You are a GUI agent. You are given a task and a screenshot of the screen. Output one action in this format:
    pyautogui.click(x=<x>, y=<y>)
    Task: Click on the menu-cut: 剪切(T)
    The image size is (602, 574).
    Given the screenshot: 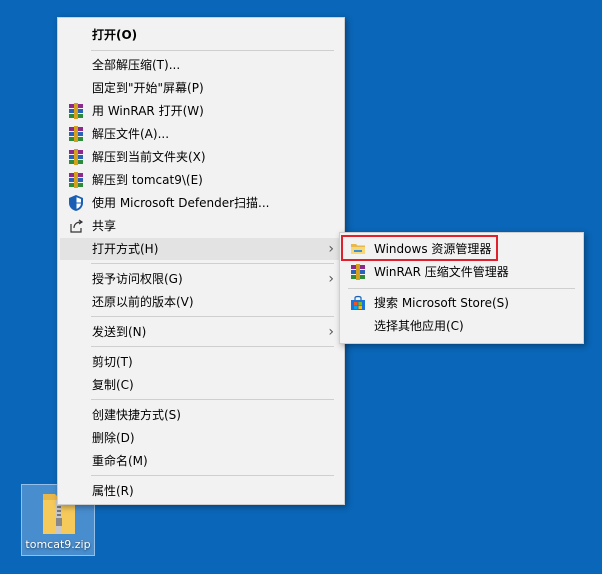 What is the action you would take?
    pyautogui.click(x=201, y=362)
    